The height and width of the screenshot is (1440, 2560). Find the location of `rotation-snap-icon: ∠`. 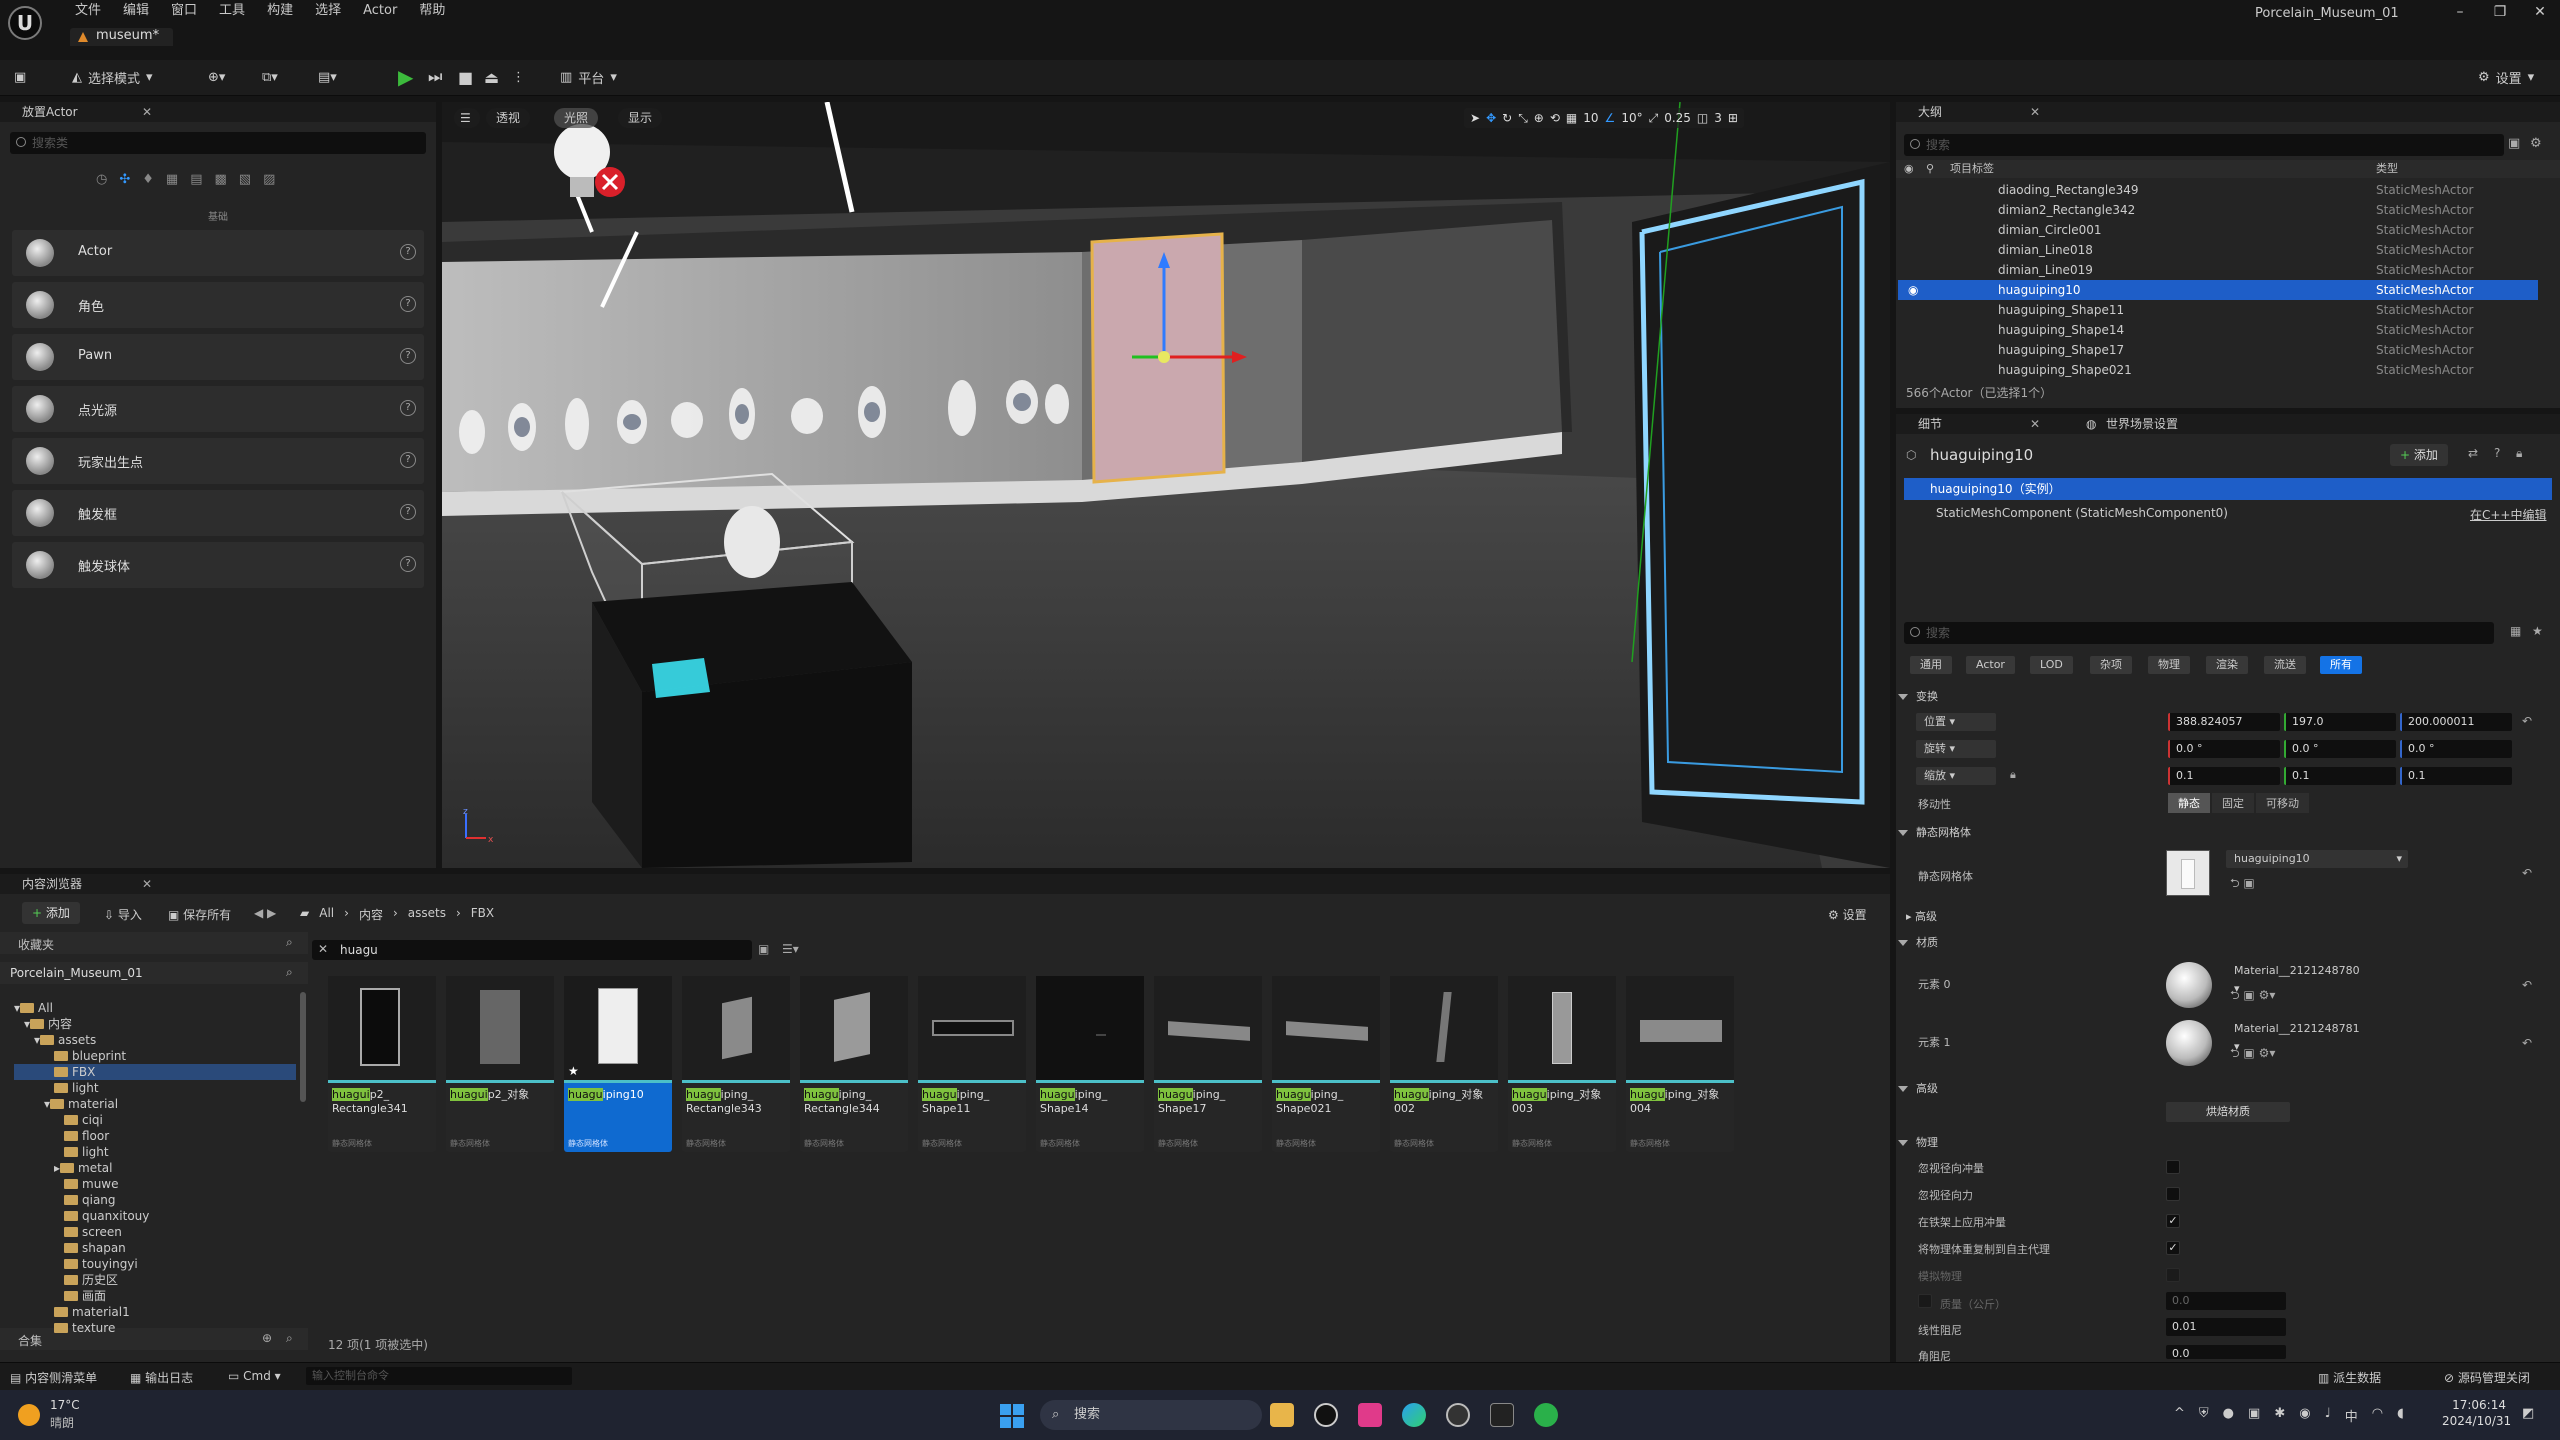

rotation-snap-icon: ∠ is located at coordinates (1610, 118).